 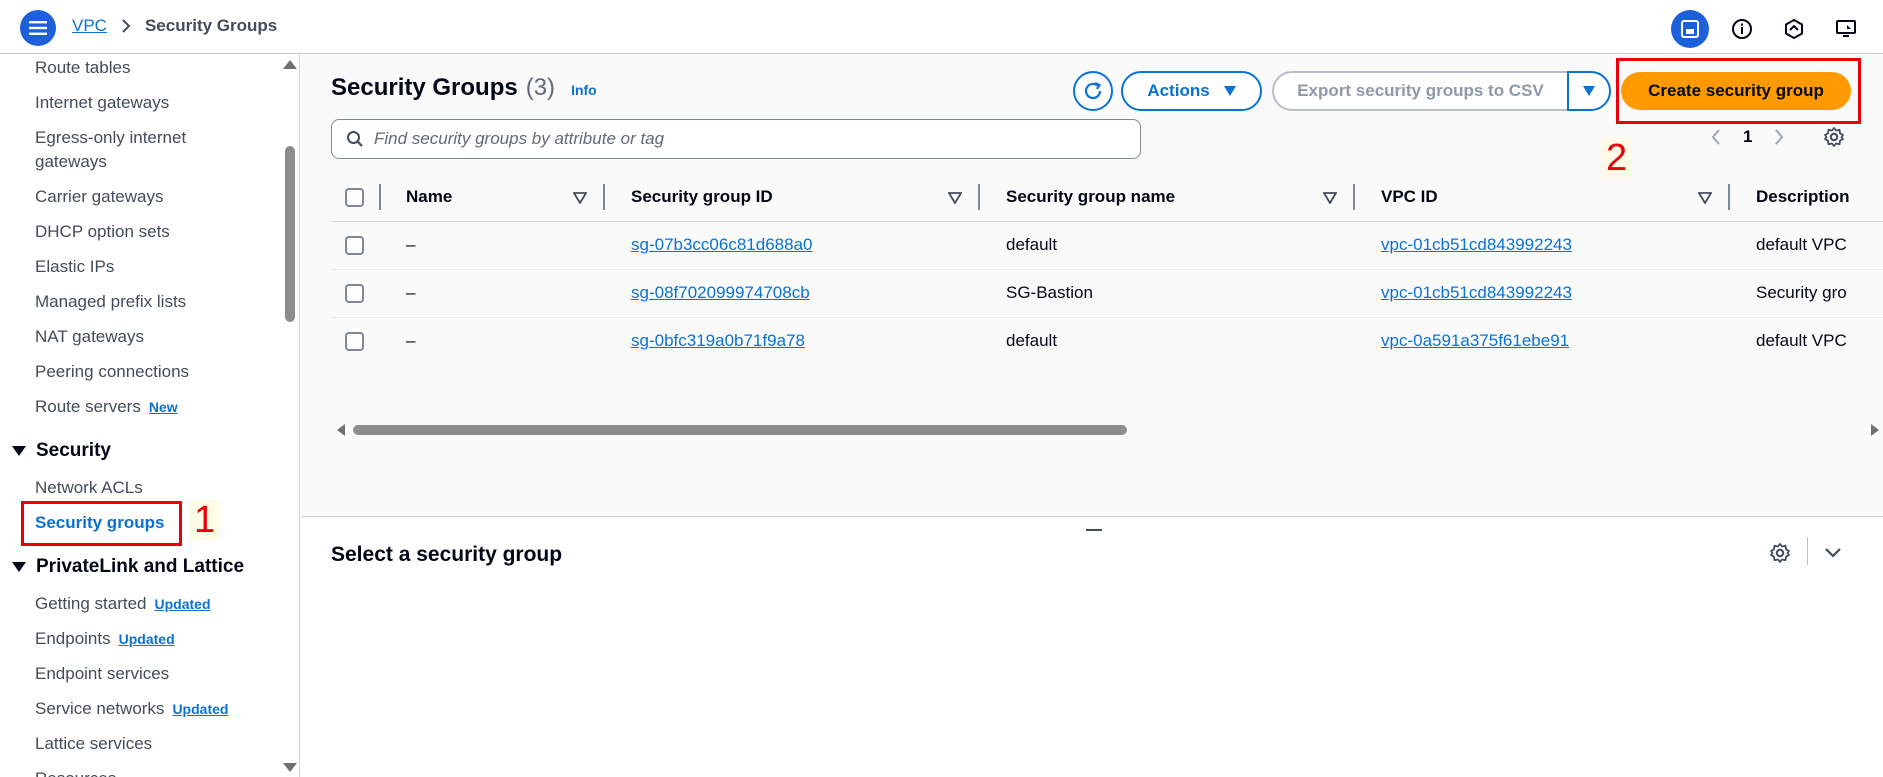 What do you see at coordinates (205, 520) in the screenshot?
I see `annotation-step-1: 1` at bounding box center [205, 520].